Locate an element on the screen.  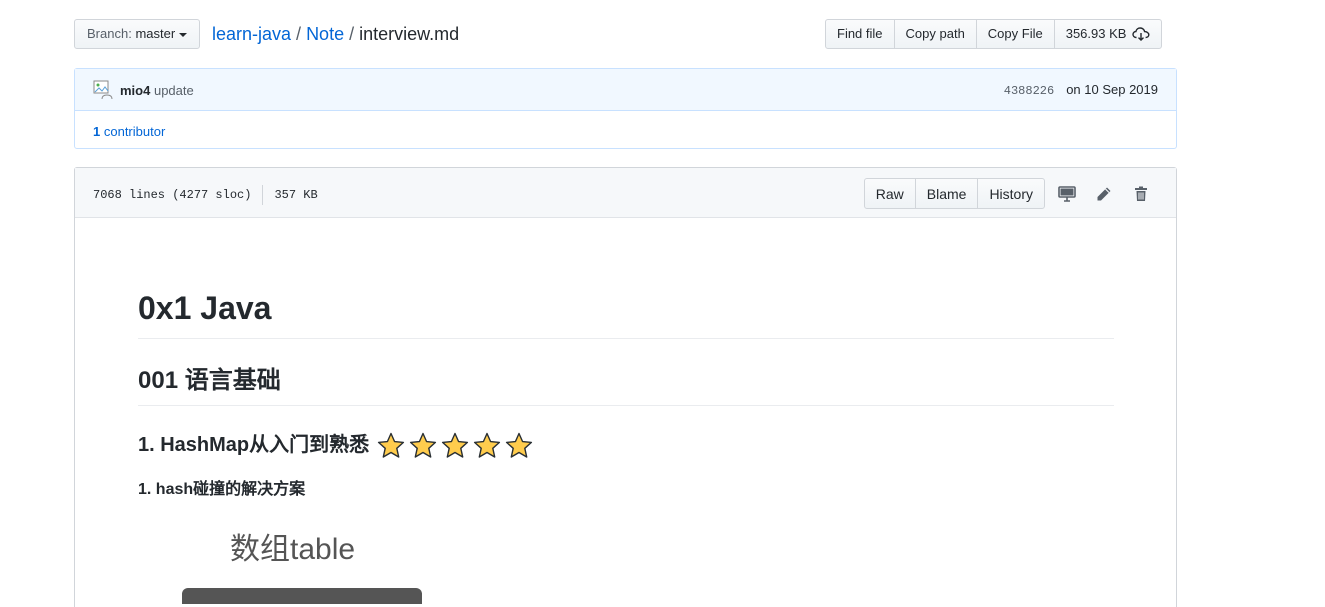
heading-2: 001 语言基础 is located at coordinates (626, 386).